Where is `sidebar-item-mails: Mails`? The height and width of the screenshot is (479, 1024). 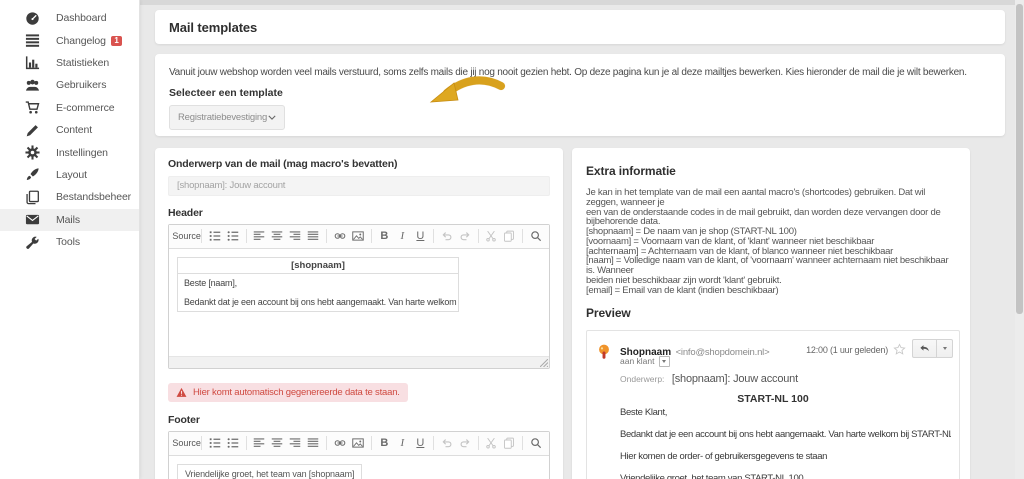 sidebar-item-mails: Mails is located at coordinates (69, 219).